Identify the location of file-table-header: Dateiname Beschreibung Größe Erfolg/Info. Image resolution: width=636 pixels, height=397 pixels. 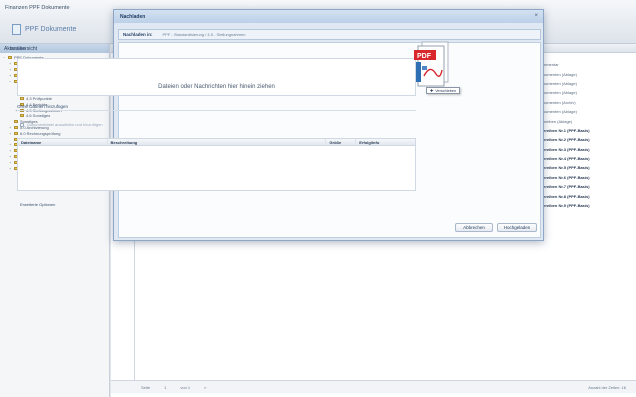
(216, 142).